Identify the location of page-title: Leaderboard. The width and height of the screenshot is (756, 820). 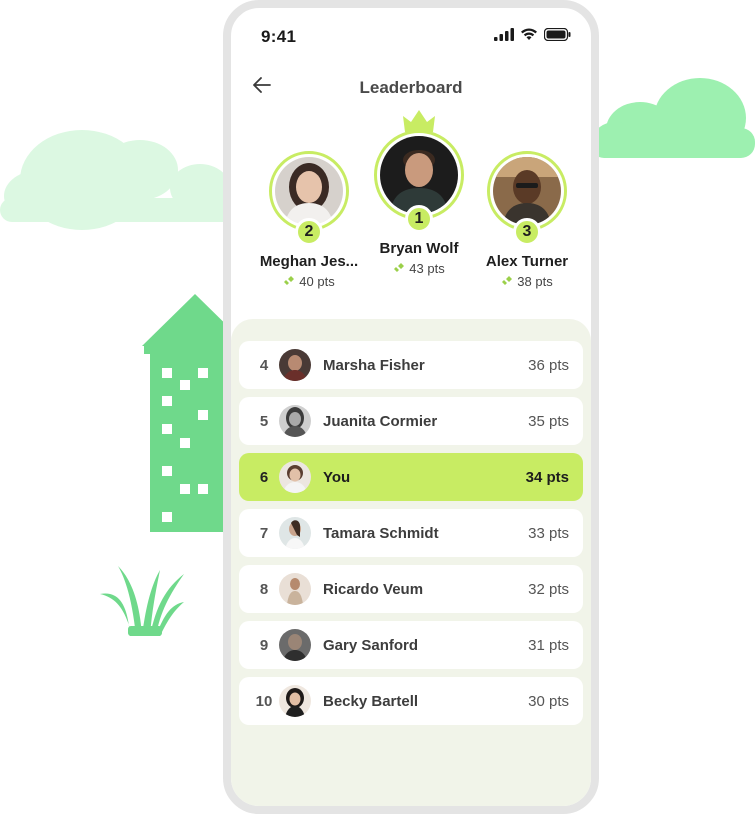
(411, 87).